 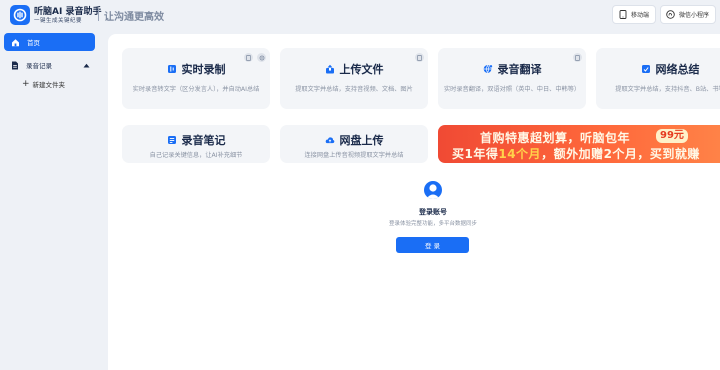 What do you see at coordinates (555, 138) in the screenshot?
I see `promo-line1: 首购特惠超划算，听脑包年` at bounding box center [555, 138].